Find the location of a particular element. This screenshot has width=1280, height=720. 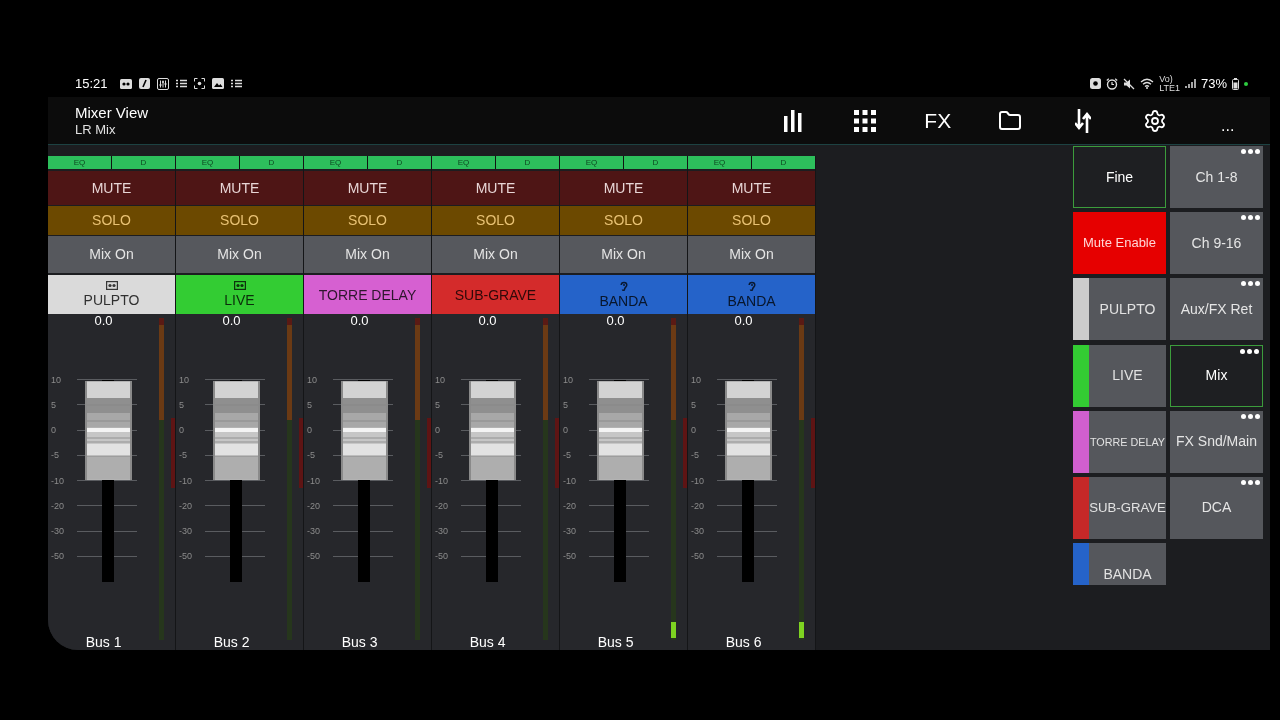

bank-tile: Ch 9-16 is located at coordinates (1216, 243).